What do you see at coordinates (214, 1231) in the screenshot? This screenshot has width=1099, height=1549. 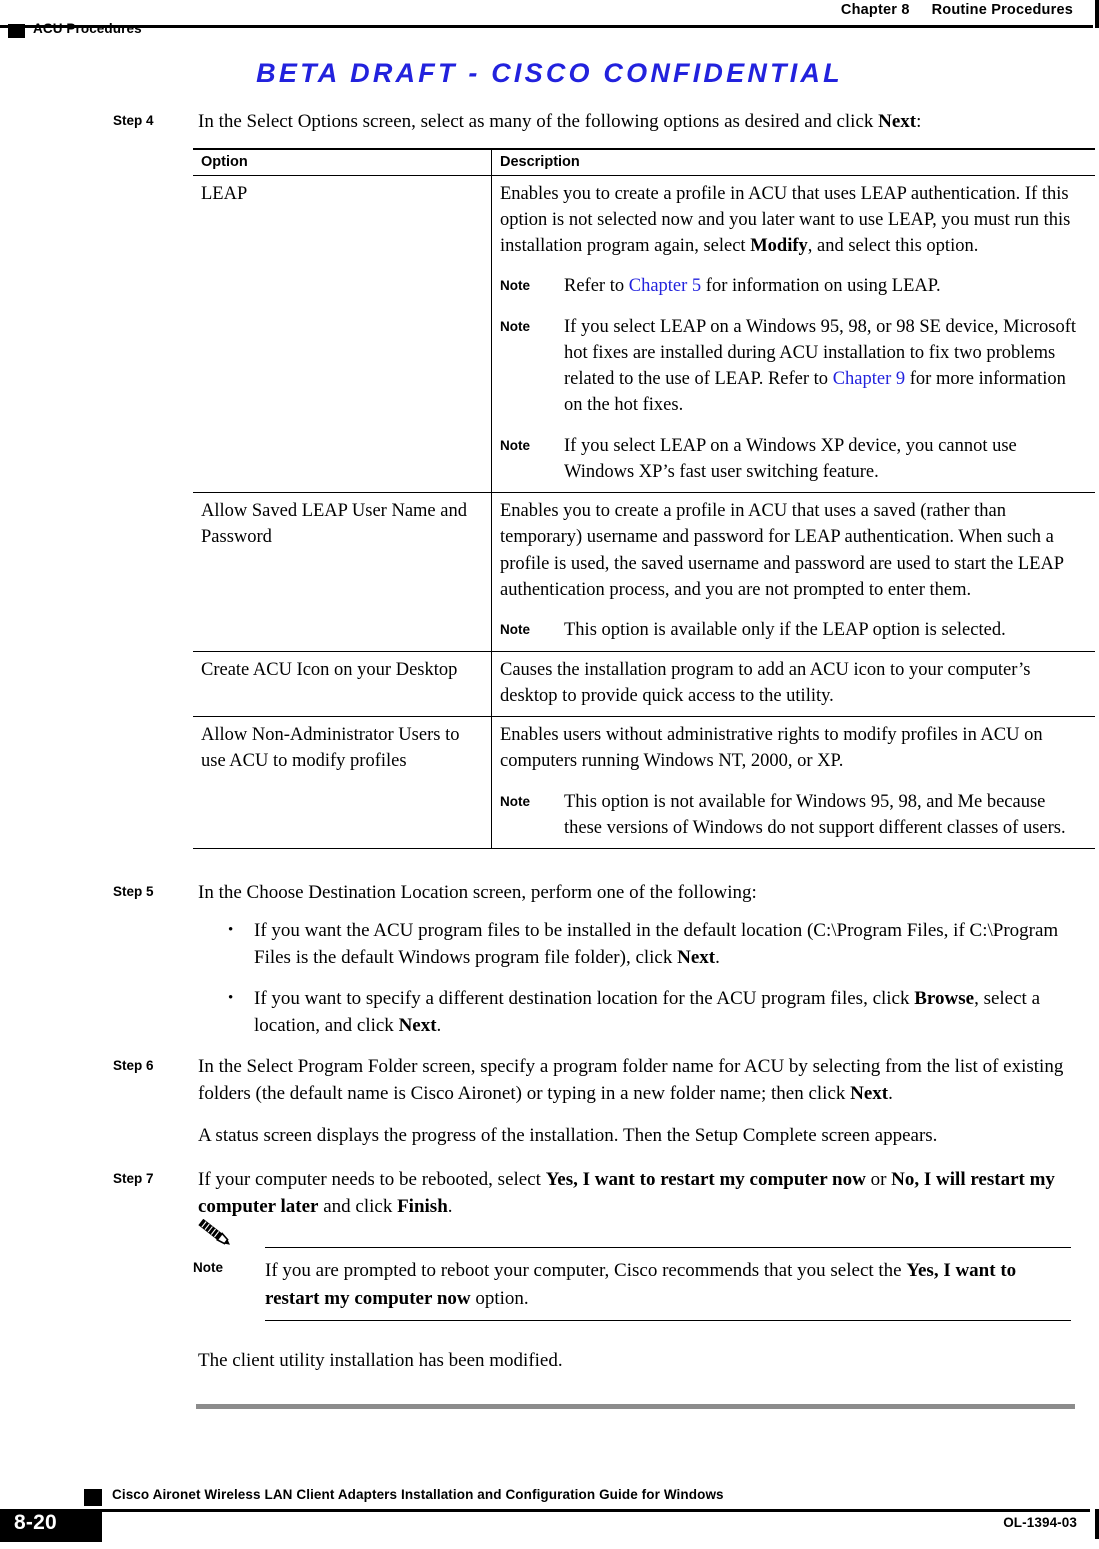 I see `pencil-note-icon` at bounding box center [214, 1231].